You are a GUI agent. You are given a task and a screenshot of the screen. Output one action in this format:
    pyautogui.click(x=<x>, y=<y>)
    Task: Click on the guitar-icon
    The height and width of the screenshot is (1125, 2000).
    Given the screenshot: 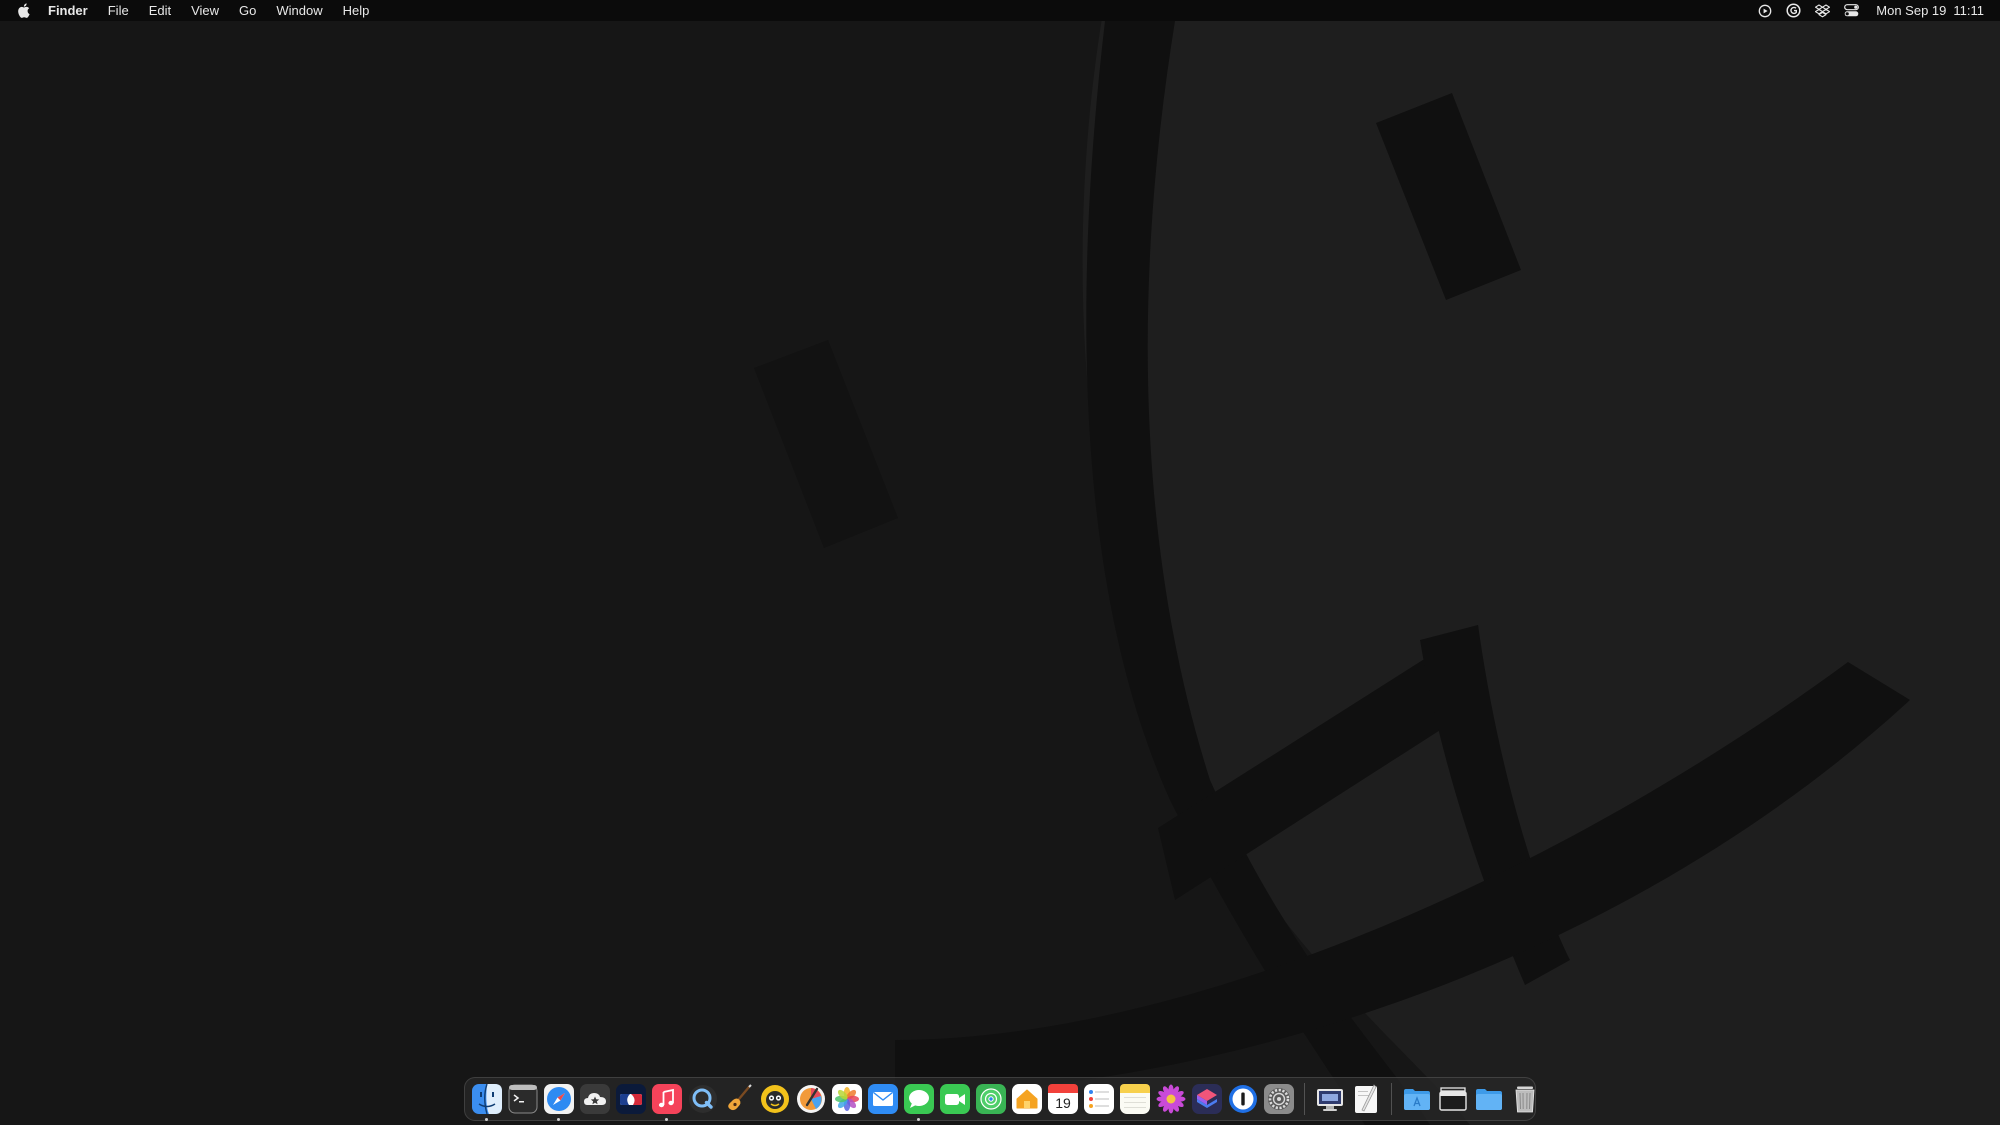 What is the action you would take?
    pyautogui.click(x=740, y=1097)
    